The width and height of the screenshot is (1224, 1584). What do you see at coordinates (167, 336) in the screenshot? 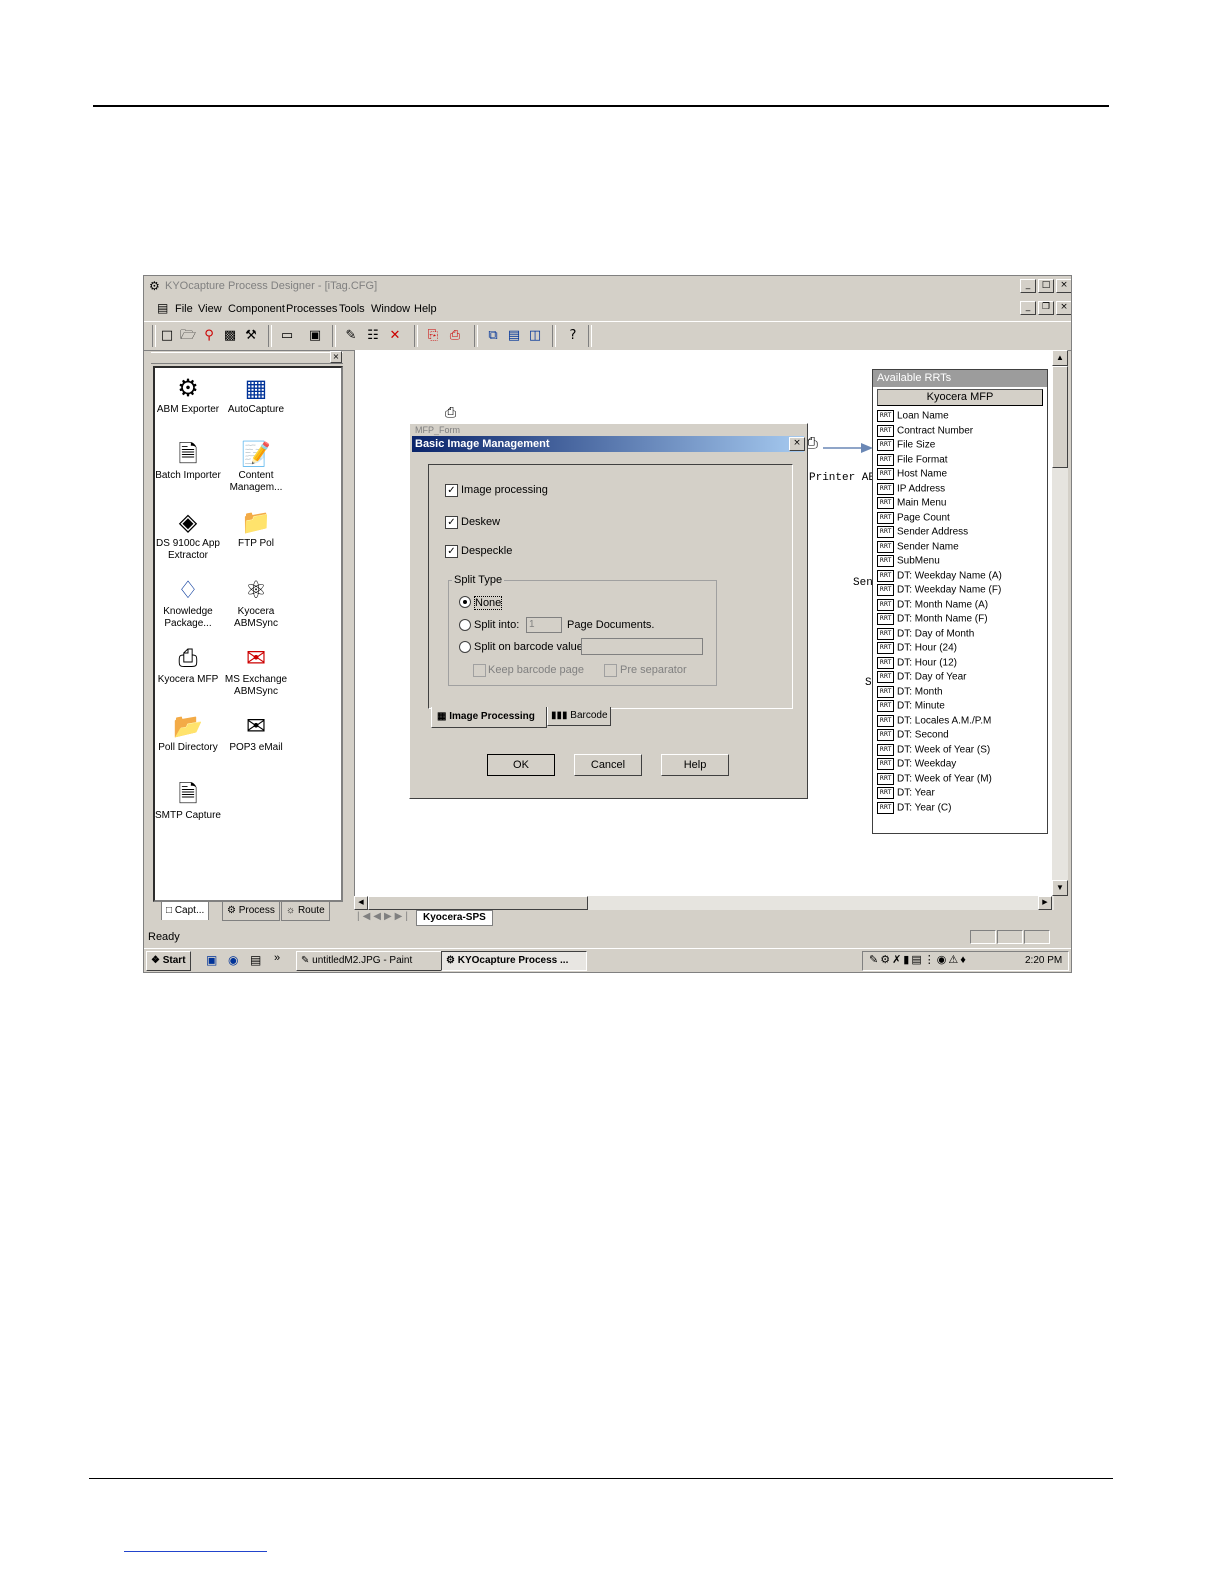
I see `new-icon: □` at bounding box center [167, 336].